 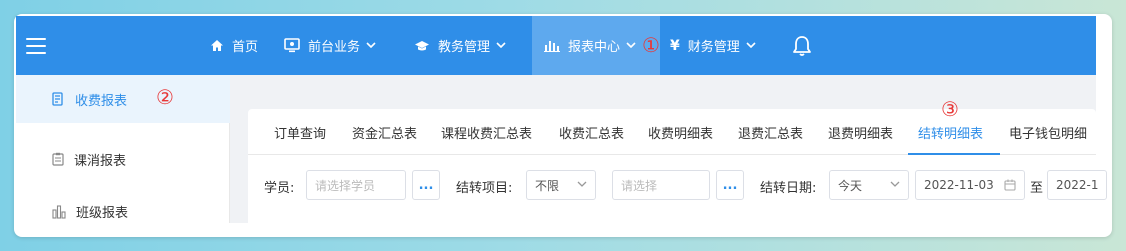 What do you see at coordinates (959, 185) in the screenshot?
I see `start-date-value: 2022-11-03` at bounding box center [959, 185].